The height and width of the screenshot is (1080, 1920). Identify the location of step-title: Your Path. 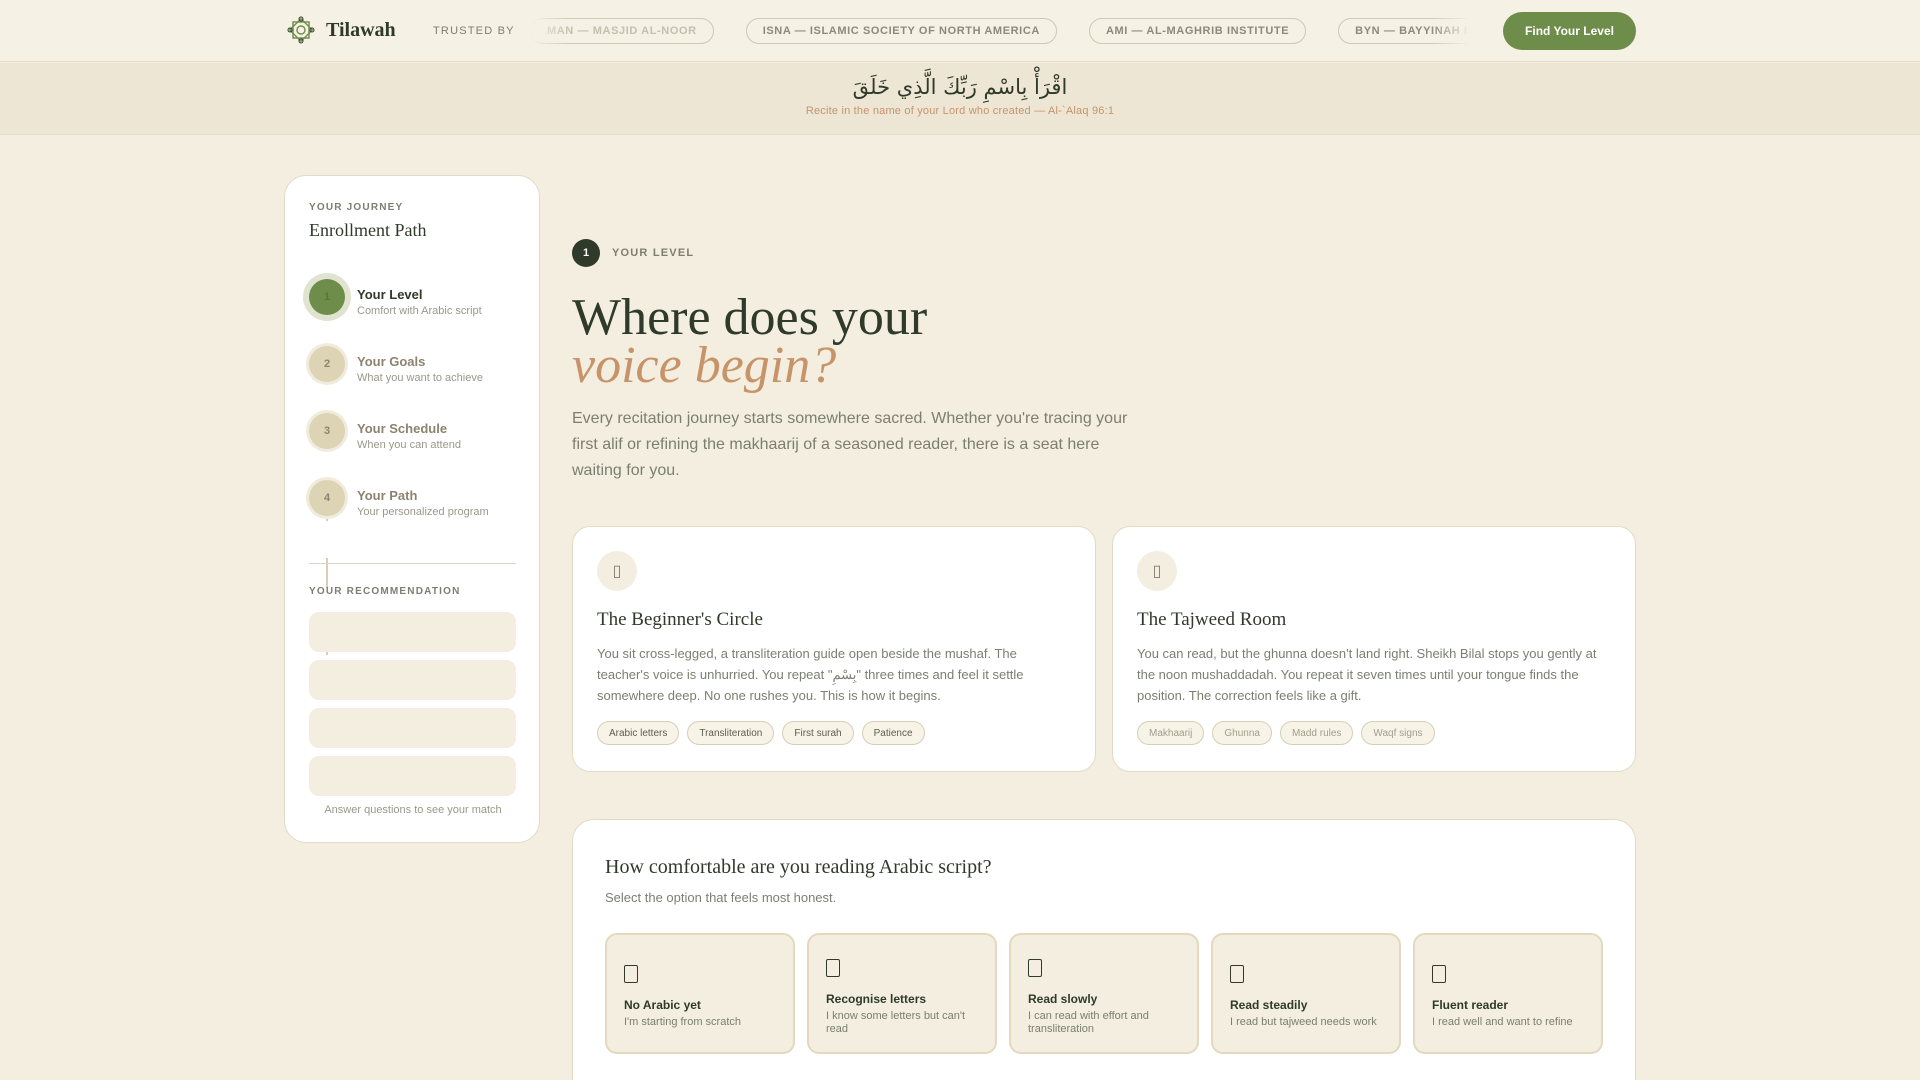
(387, 495).